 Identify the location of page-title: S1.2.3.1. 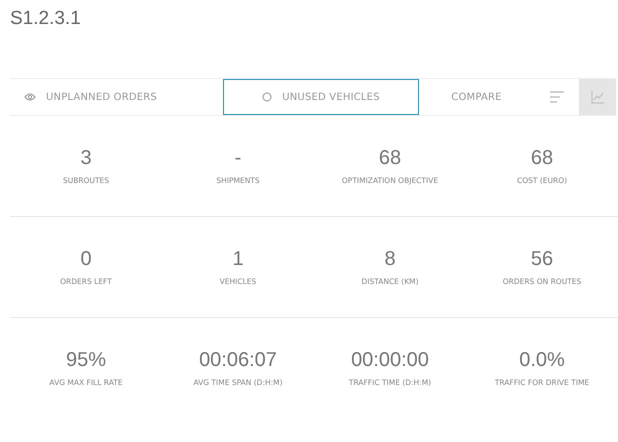
(46, 19).